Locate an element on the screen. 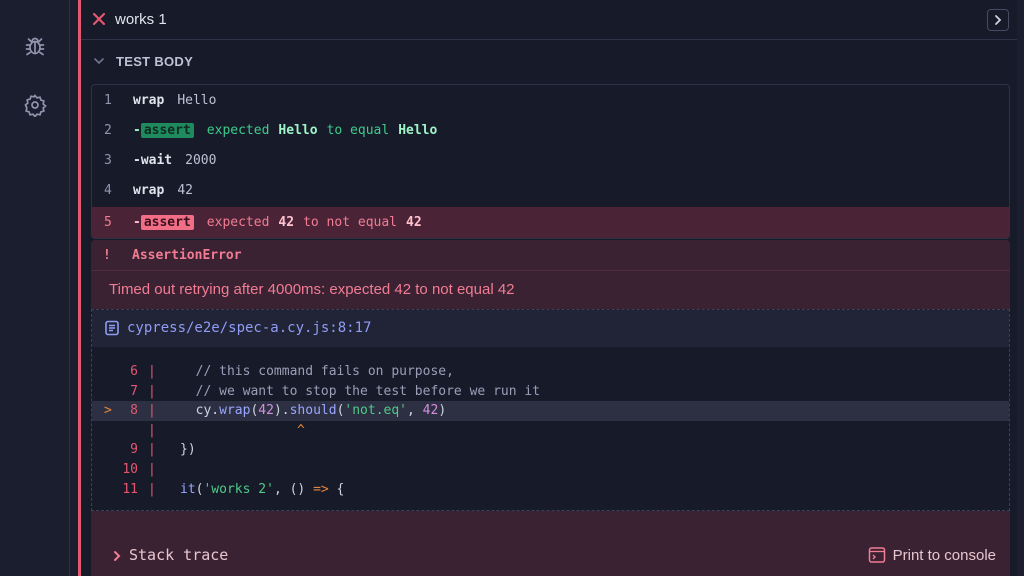 The height and width of the screenshot is (576, 1024). line-number: 10 is located at coordinates (130, 469).